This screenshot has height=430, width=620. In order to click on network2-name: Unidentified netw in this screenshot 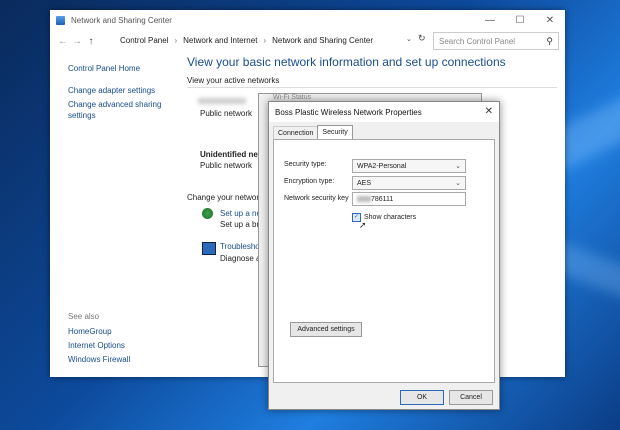, I will do `click(233, 154)`.